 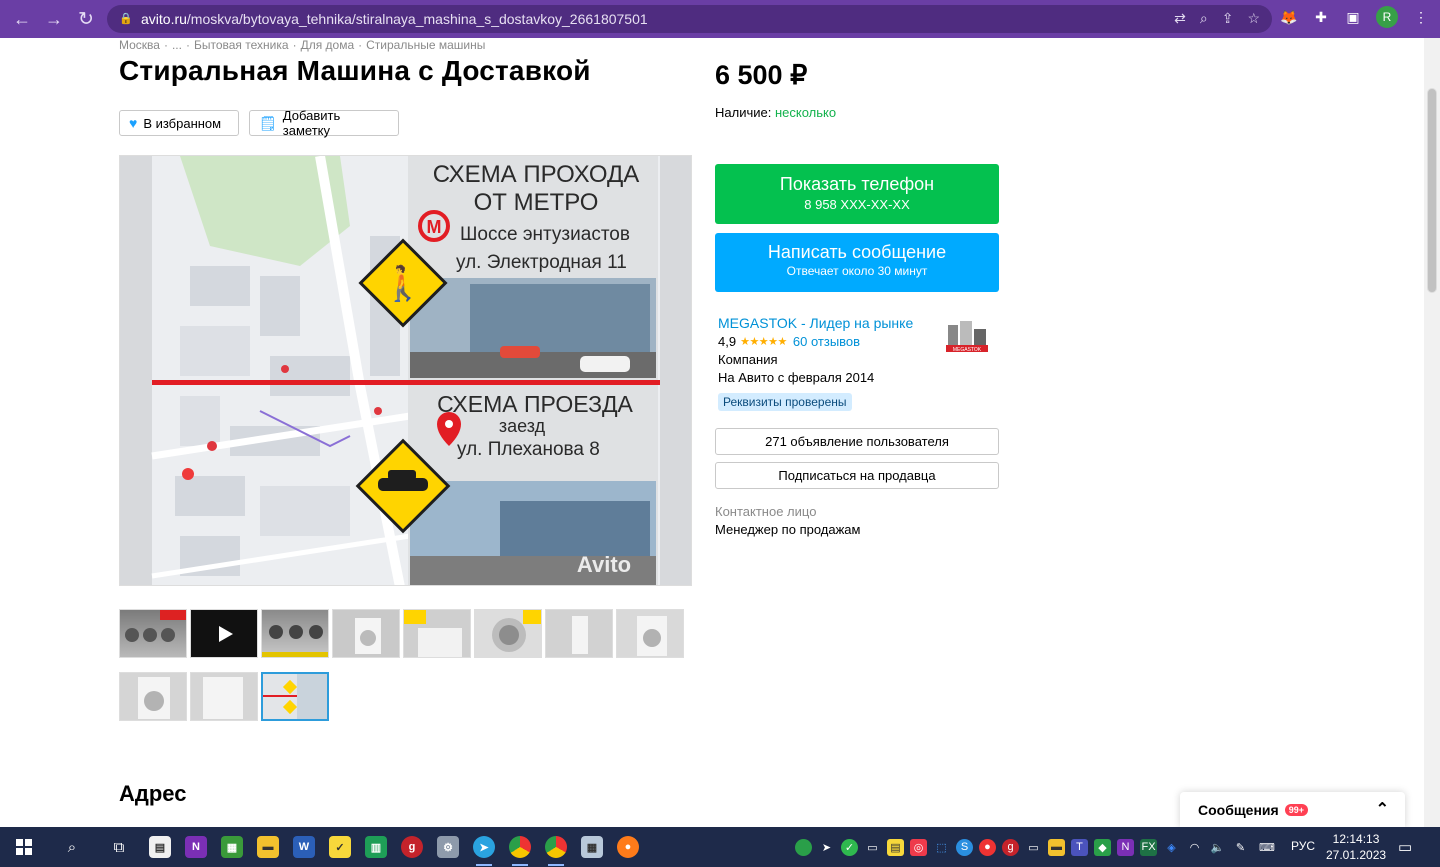 I want to click on app-tray-icon: g, so click(x=1010, y=847).